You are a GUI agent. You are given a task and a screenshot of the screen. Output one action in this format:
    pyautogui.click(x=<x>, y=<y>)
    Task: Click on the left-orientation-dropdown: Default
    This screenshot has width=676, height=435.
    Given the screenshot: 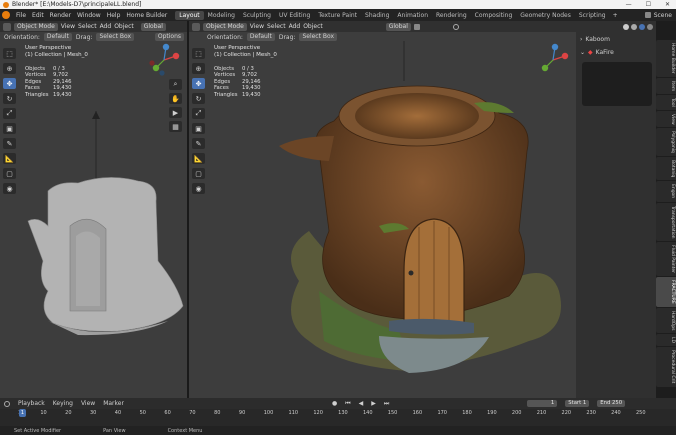 What is the action you would take?
    pyautogui.click(x=57, y=37)
    